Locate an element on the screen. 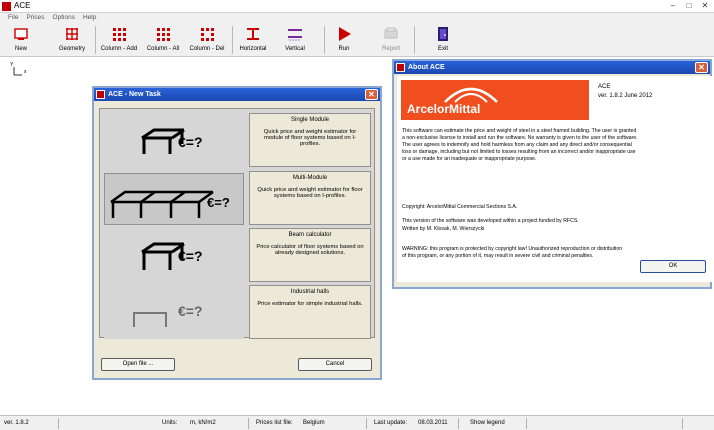 The image size is (714, 430). status-update-value: 08.03.2011 is located at coordinates (433, 423).